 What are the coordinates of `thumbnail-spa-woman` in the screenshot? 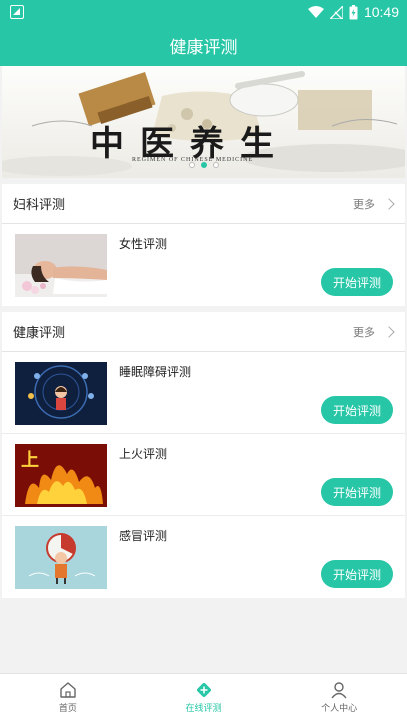 It's located at (61, 265).